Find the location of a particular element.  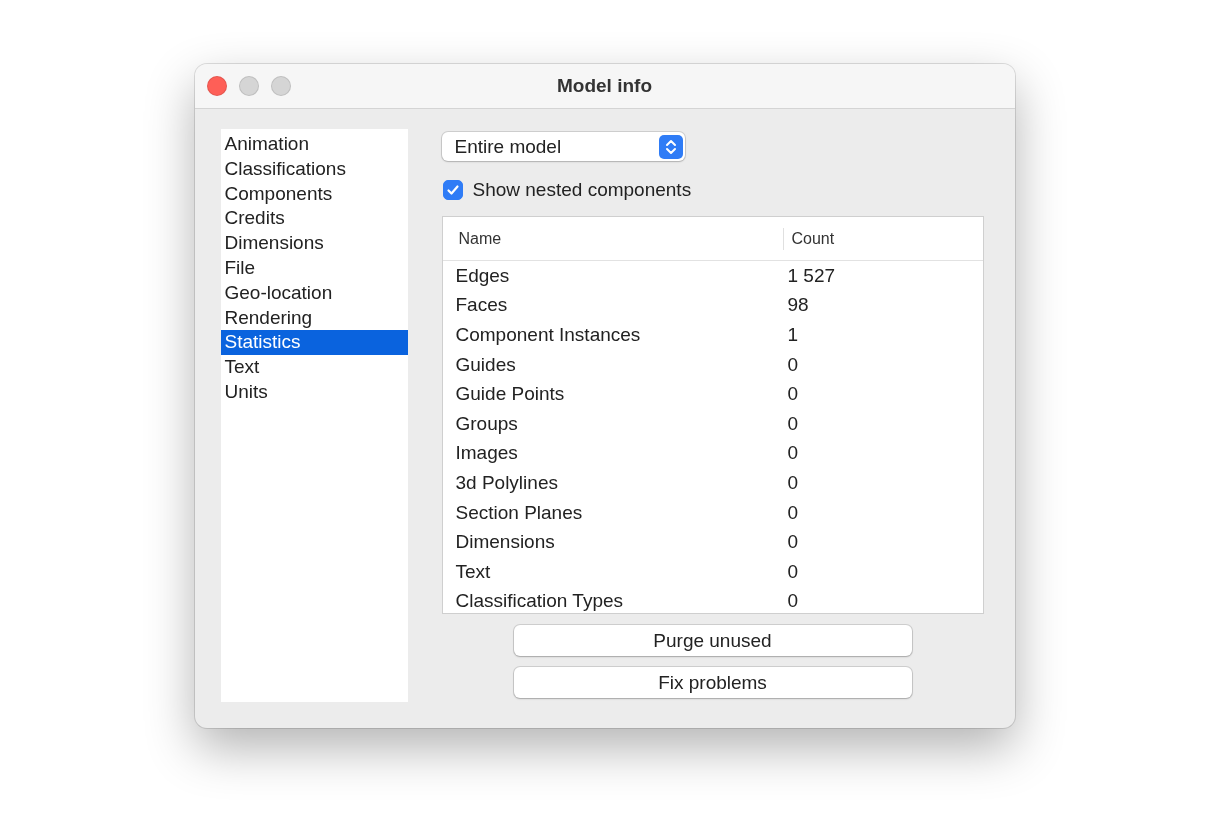

sidebar-item: Text is located at coordinates (314, 367).